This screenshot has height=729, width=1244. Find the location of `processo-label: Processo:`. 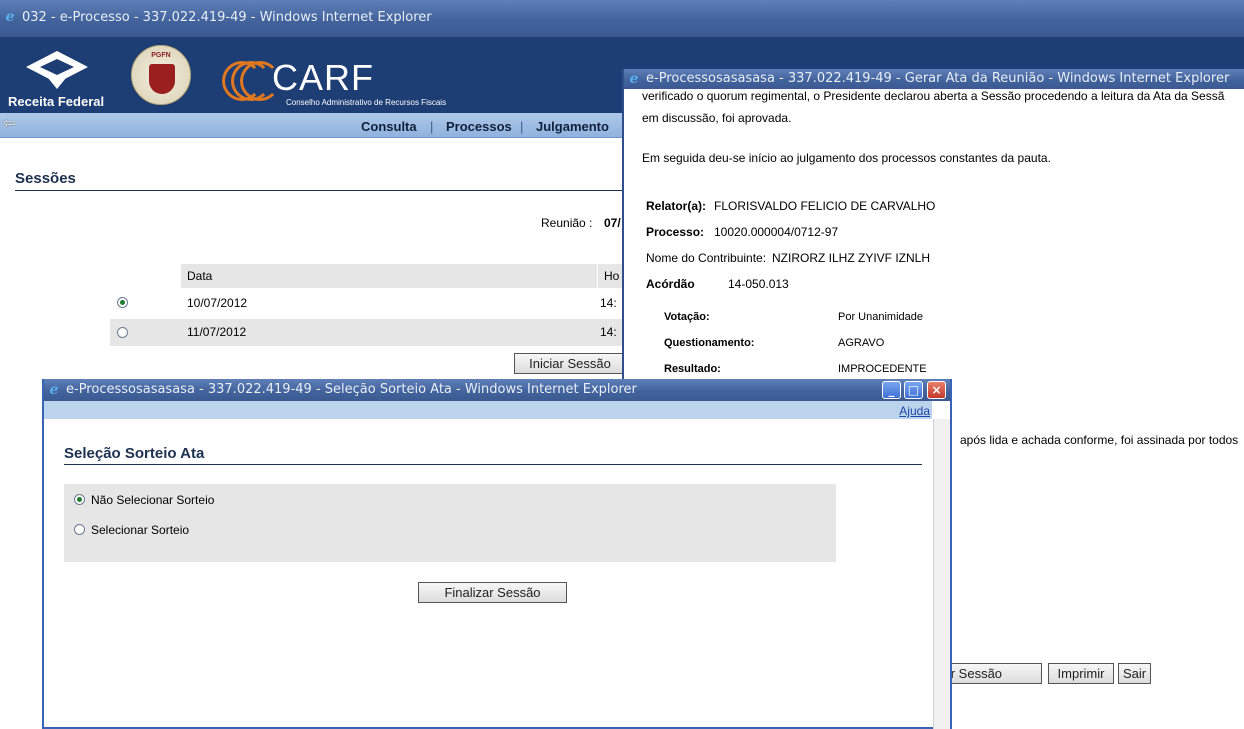

processo-label: Processo: is located at coordinates (675, 232).